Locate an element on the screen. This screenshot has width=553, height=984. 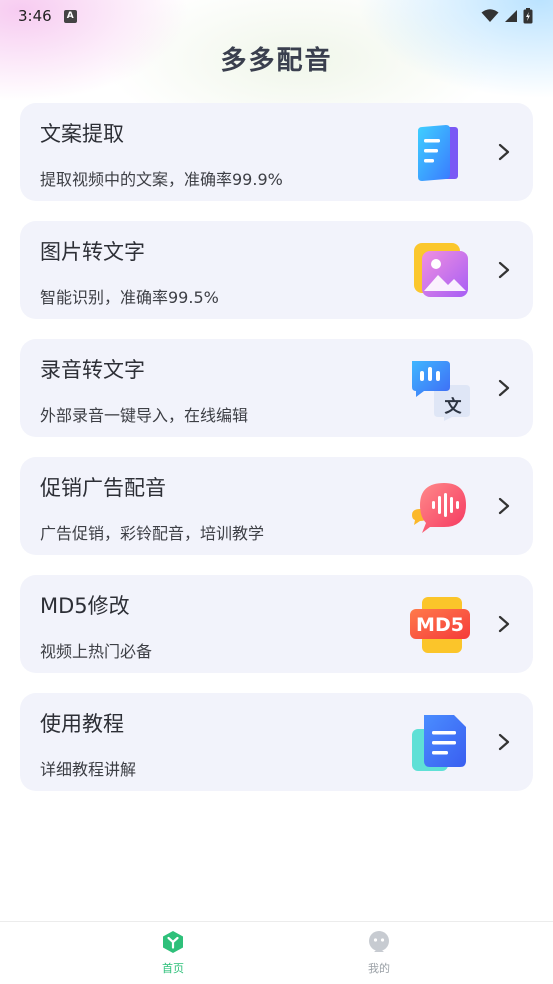
nav-home-label: 首页 is located at coordinates (173, 968).